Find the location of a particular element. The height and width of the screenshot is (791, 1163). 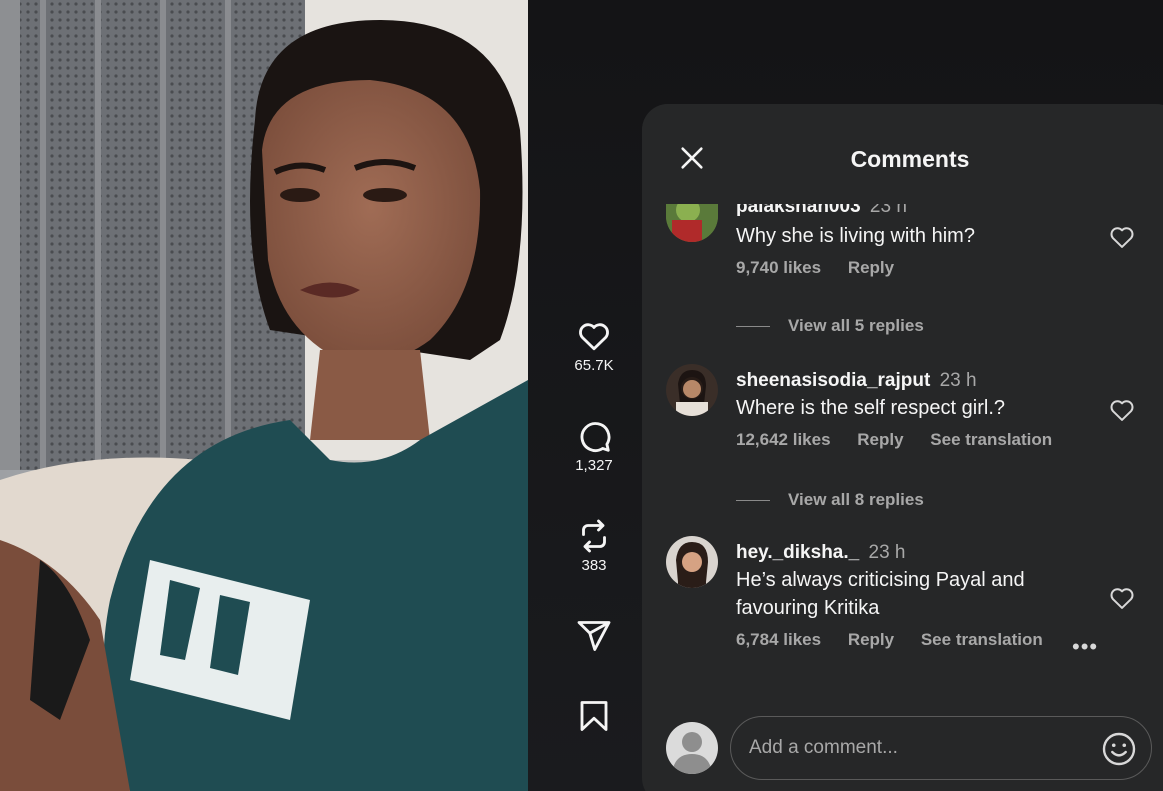

current-user-avatar is located at coordinates (692, 748).